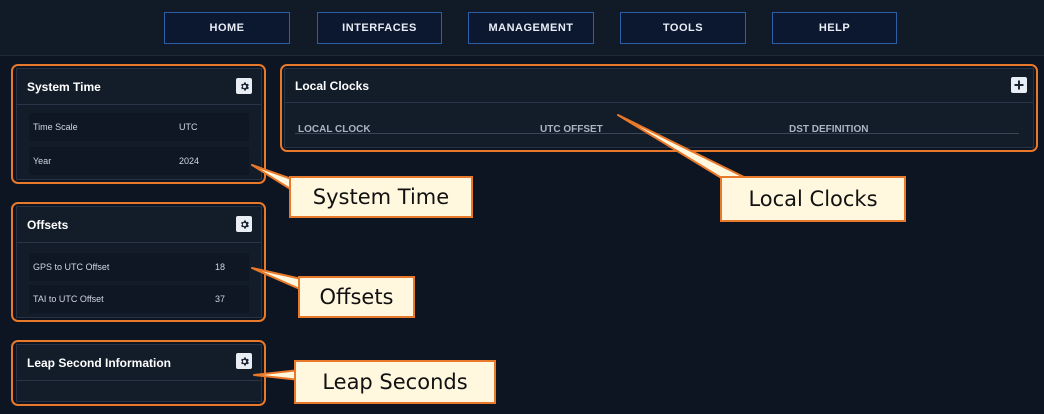  Describe the element at coordinates (356, 297) in the screenshot. I see `offsets-callout: Offsets` at that location.